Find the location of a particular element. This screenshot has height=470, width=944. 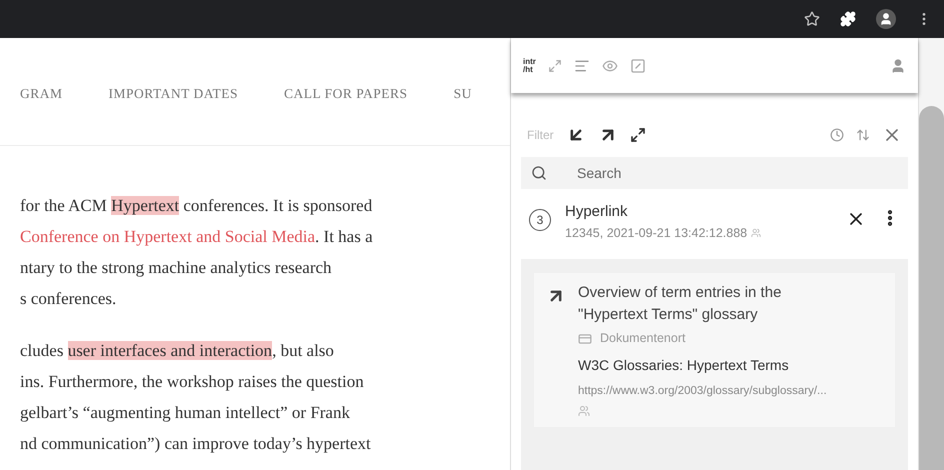

location-icon is located at coordinates (585, 339).